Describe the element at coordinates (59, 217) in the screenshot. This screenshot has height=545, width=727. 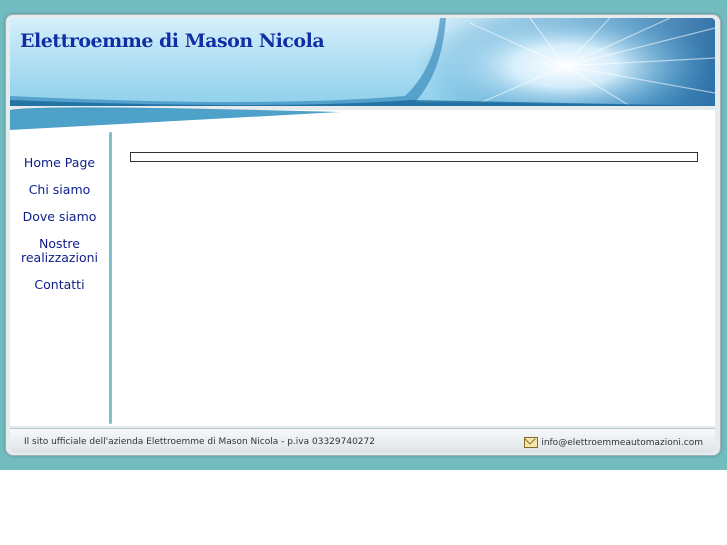
I see `nav-dove-siamo: Dove siamo` at that location.